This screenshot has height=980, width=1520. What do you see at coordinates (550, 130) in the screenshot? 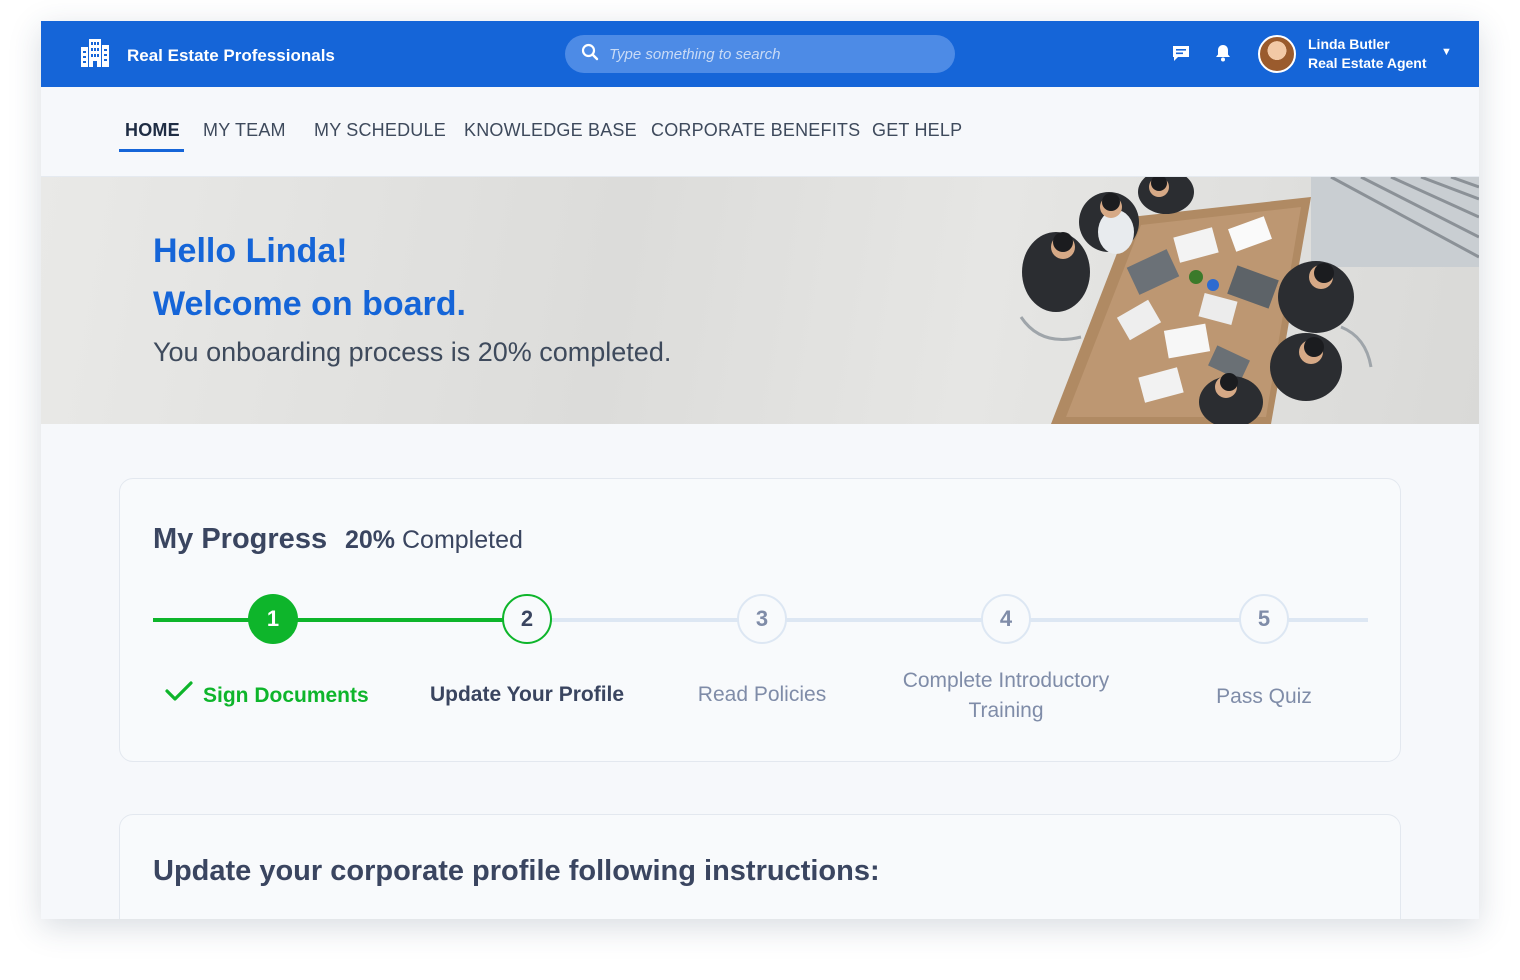
I see `nav-knowledge-base: KNOWLEDGE BASE` at bounding box center [550, 130].